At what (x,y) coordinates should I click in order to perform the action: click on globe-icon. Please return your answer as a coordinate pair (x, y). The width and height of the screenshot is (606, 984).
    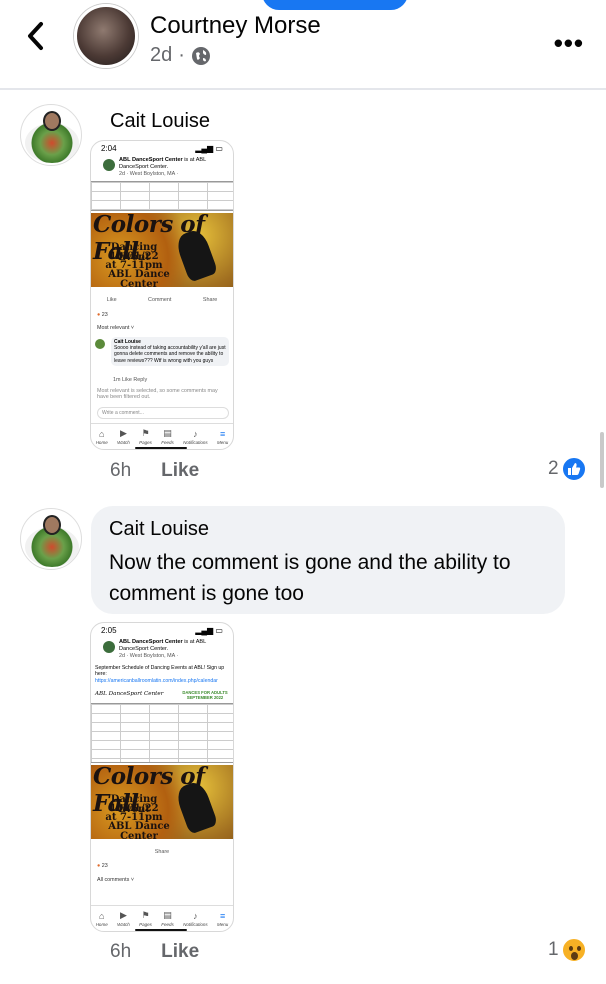
    Looking at the image, I should click on (200, 55).